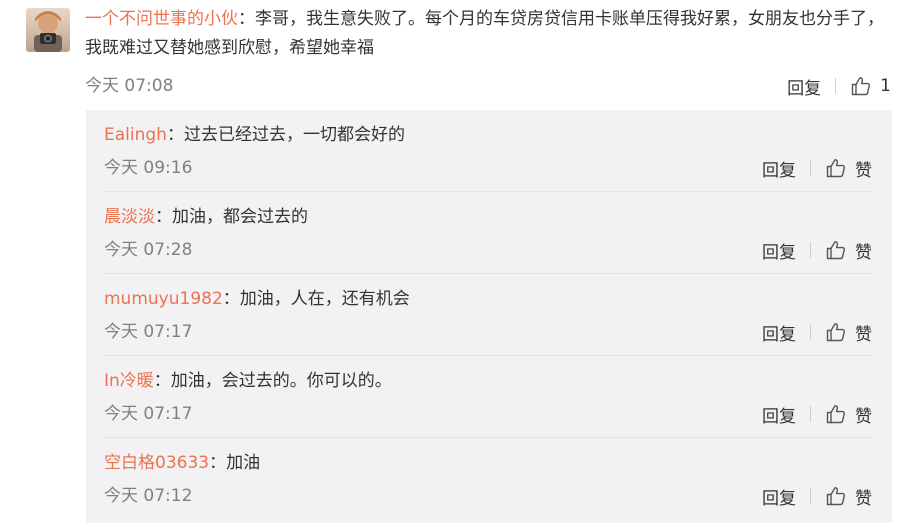 This screenshot has height=523, width=909. Describe the element at coordinates (148, 168) in the screenshot. I see `reply-time: 今天 09:16` at that location.